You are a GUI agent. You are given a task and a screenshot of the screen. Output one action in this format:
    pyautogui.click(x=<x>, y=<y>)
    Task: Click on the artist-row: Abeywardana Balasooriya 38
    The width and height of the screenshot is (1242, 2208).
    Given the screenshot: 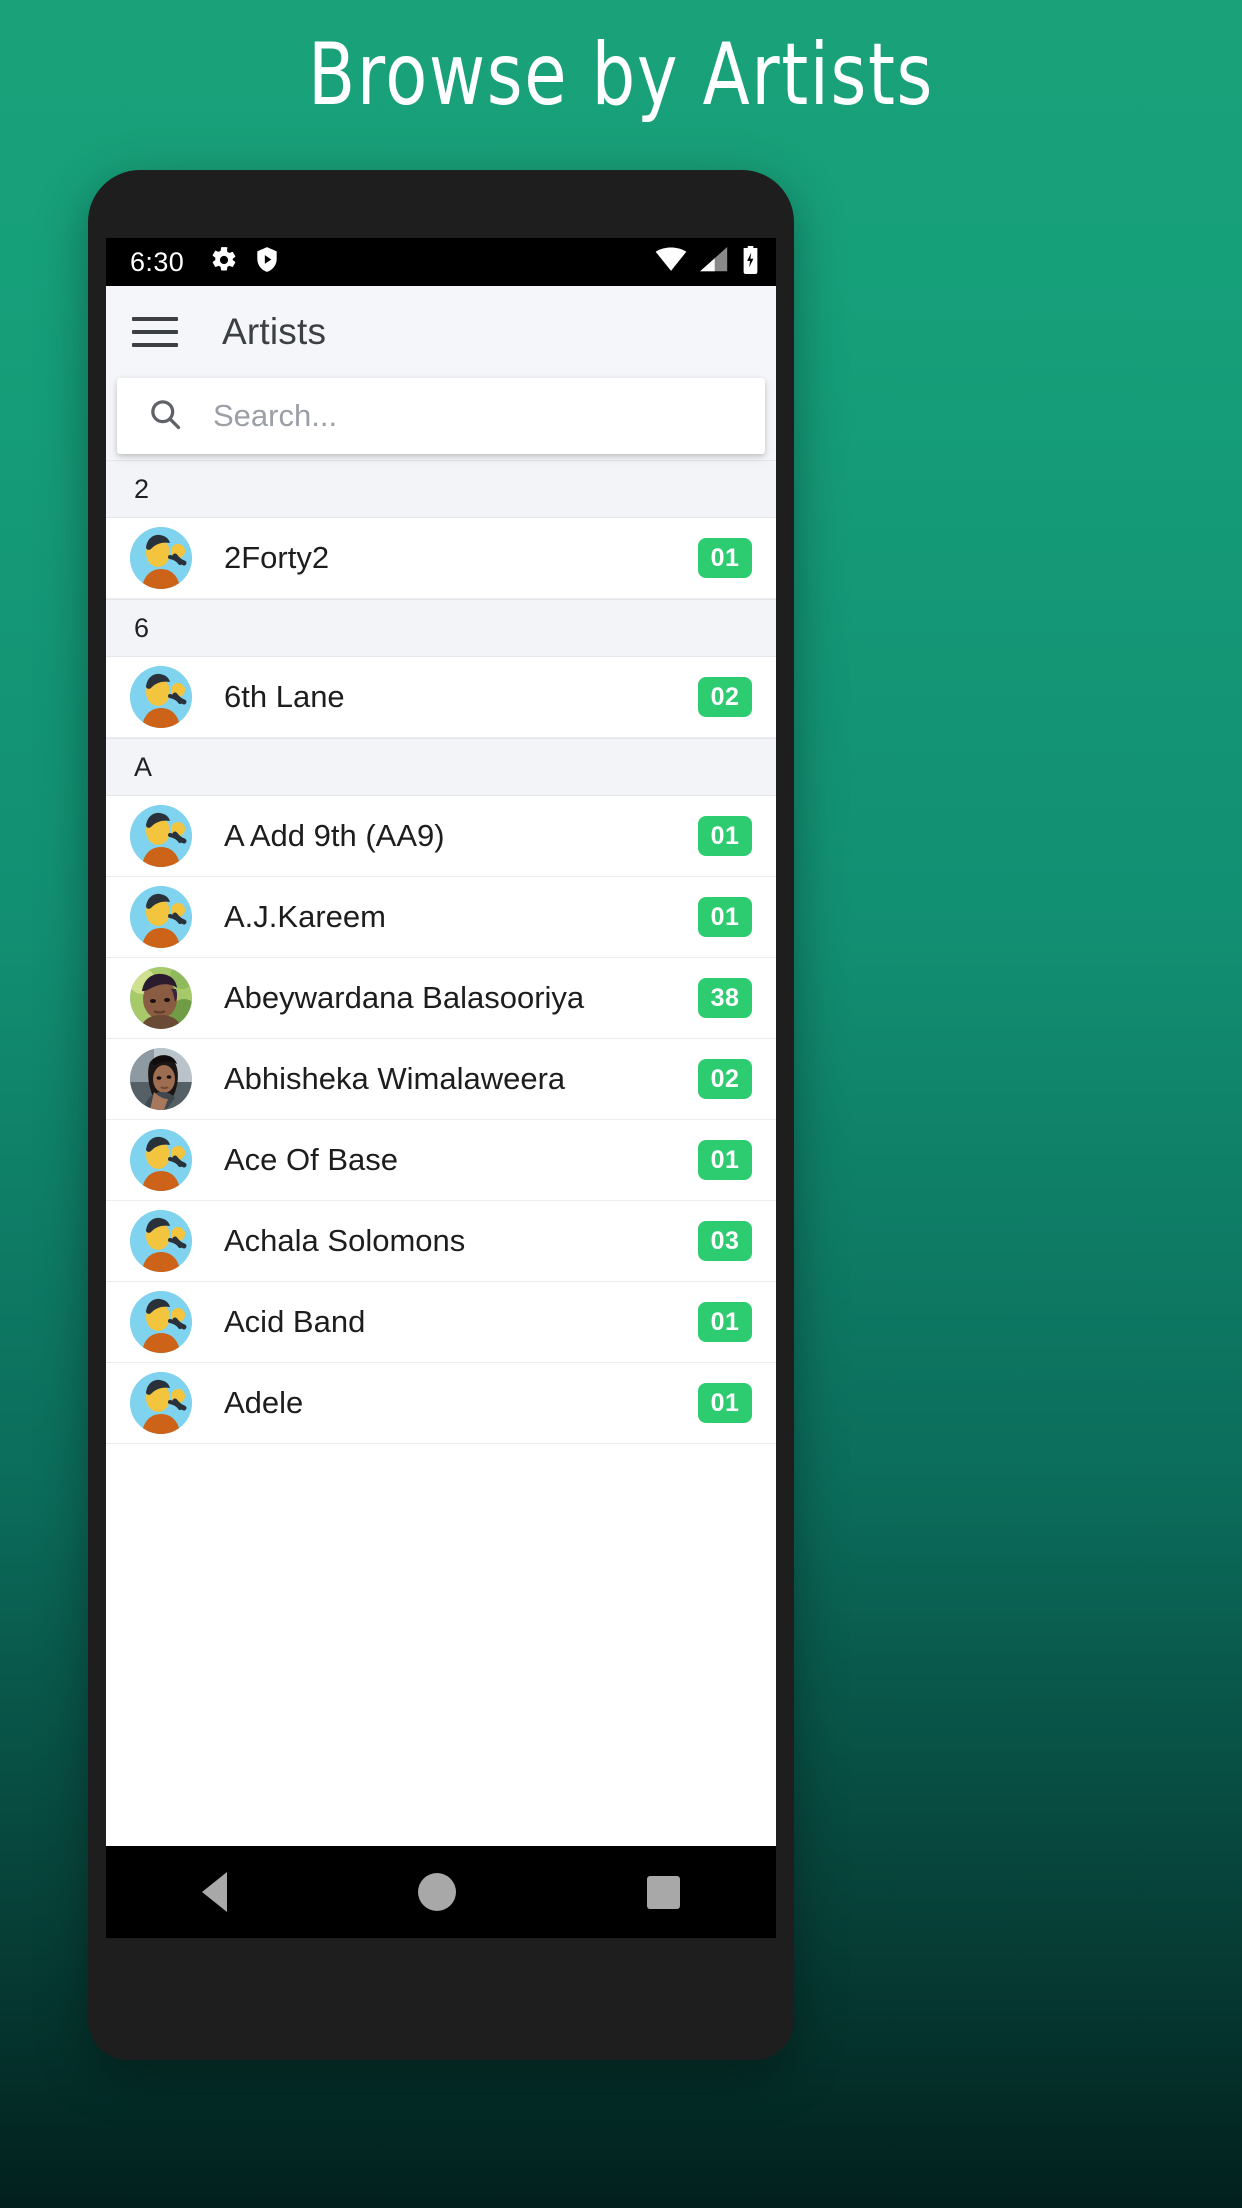 What is the action you would take?
    pyautogui.click(x=441, y=998)
    